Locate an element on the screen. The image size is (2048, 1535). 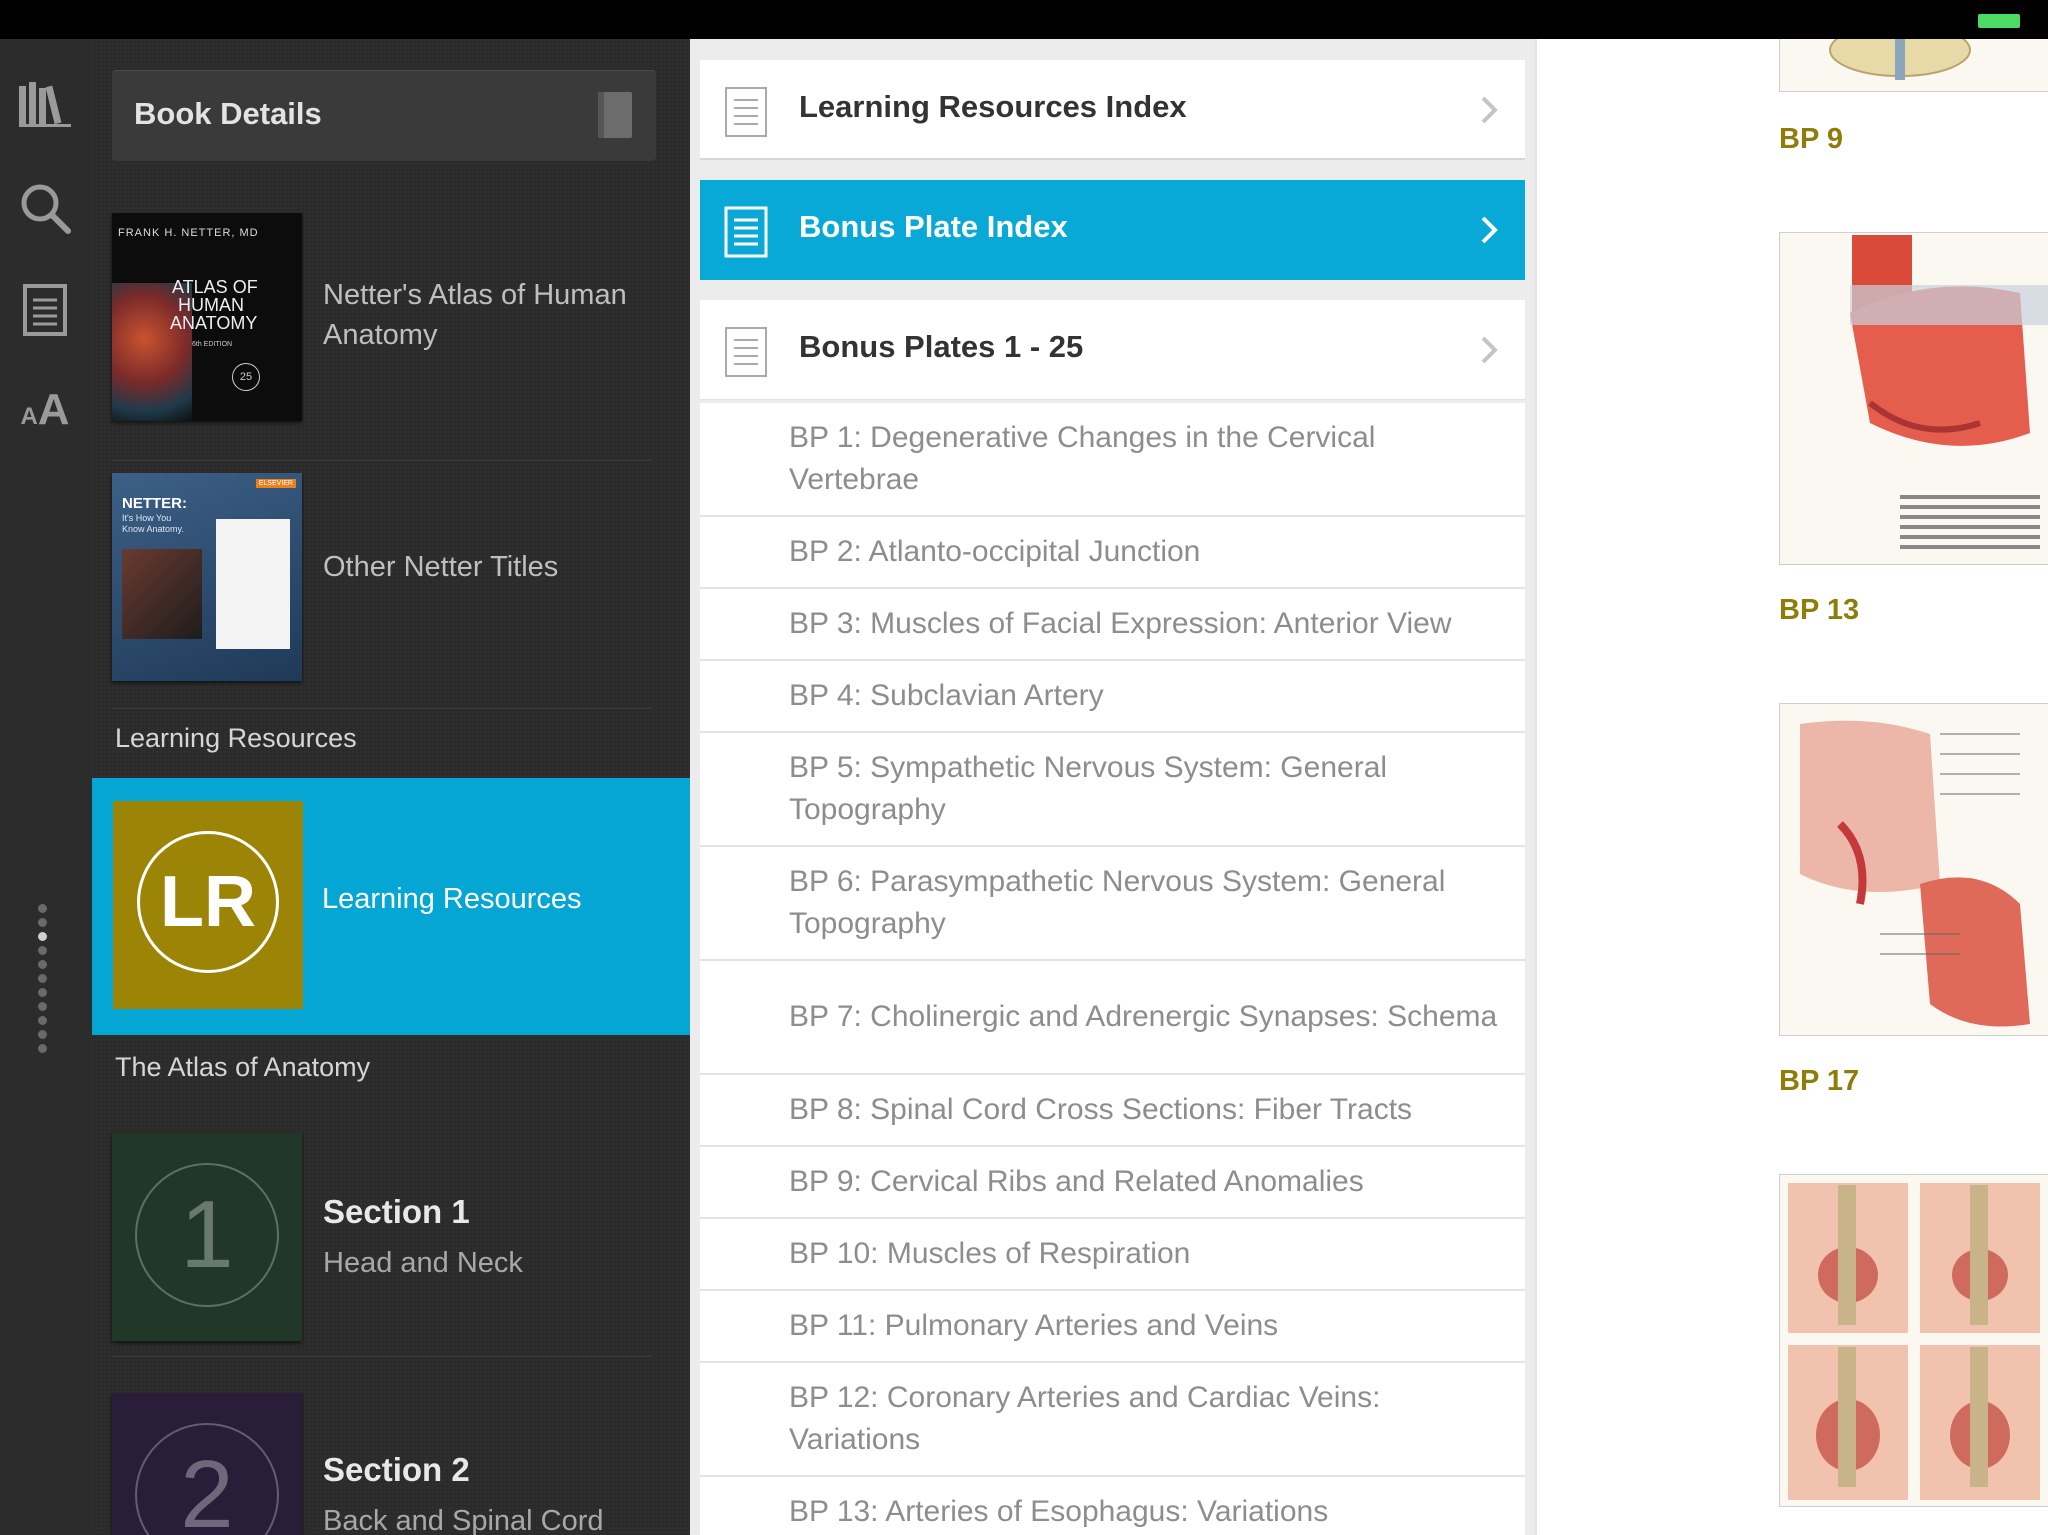
learning-resources-row: LR Learning Resources is located at coordinates (391, 906).